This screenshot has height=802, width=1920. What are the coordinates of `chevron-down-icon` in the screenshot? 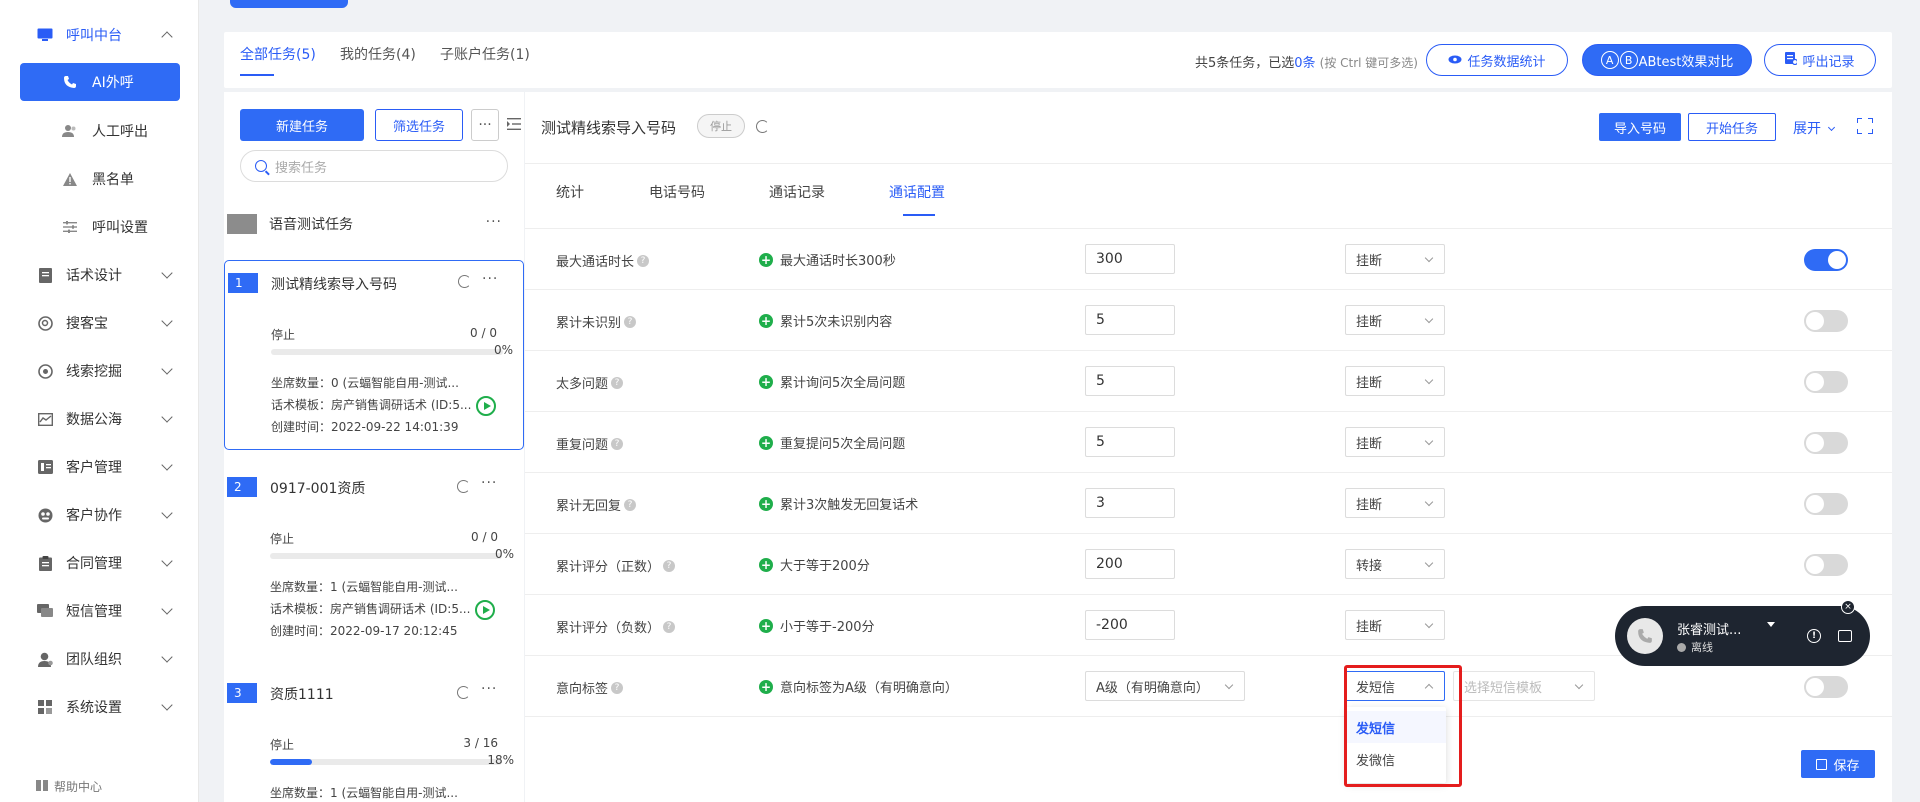 It's located at (1229, 685).